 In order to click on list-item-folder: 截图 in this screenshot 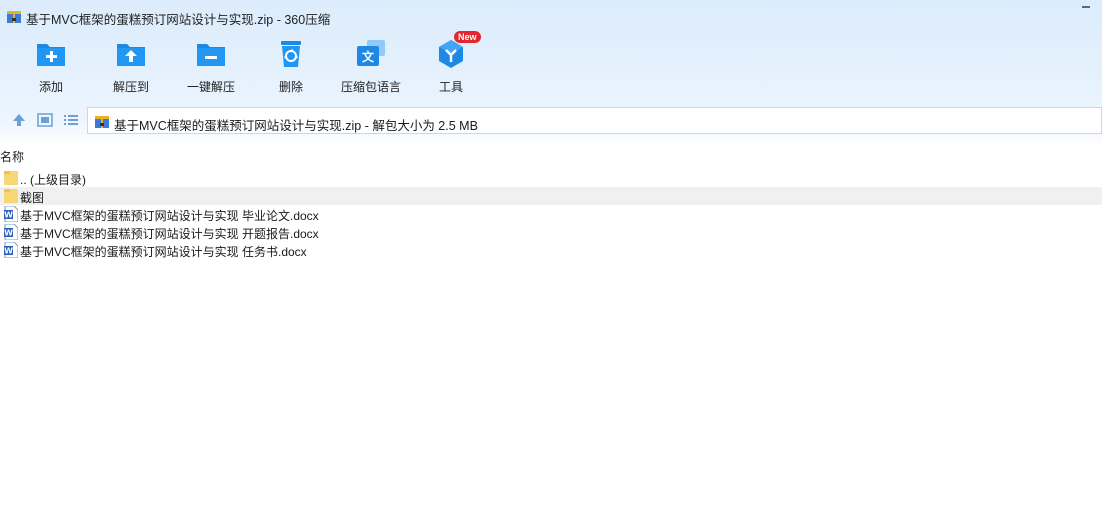, I will do `click(551, 196)`.